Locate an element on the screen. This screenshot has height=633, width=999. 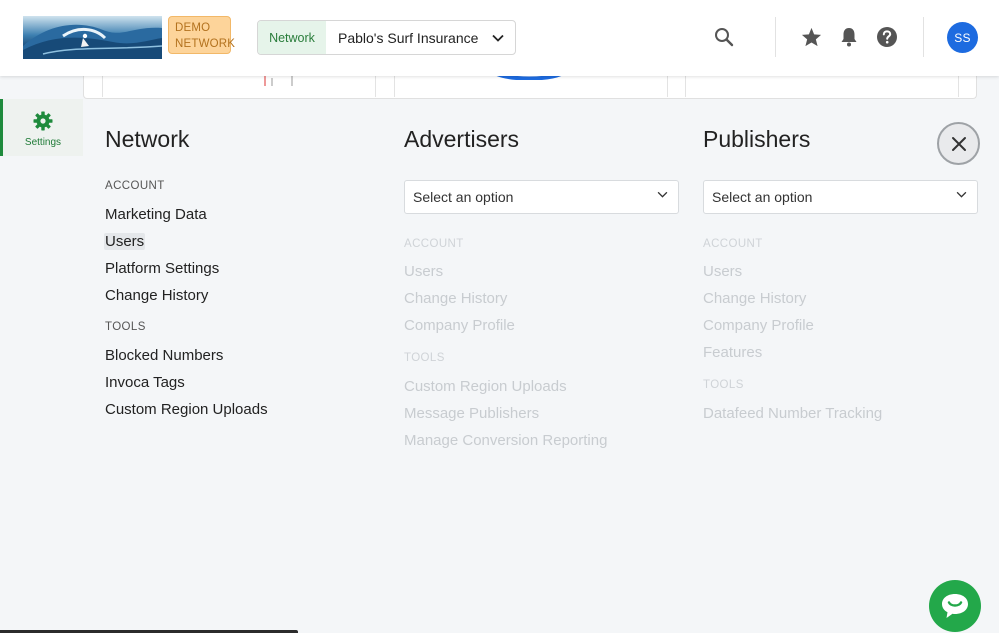
publishers-section-tools: TOOLS is located at coordinates (723, 385).